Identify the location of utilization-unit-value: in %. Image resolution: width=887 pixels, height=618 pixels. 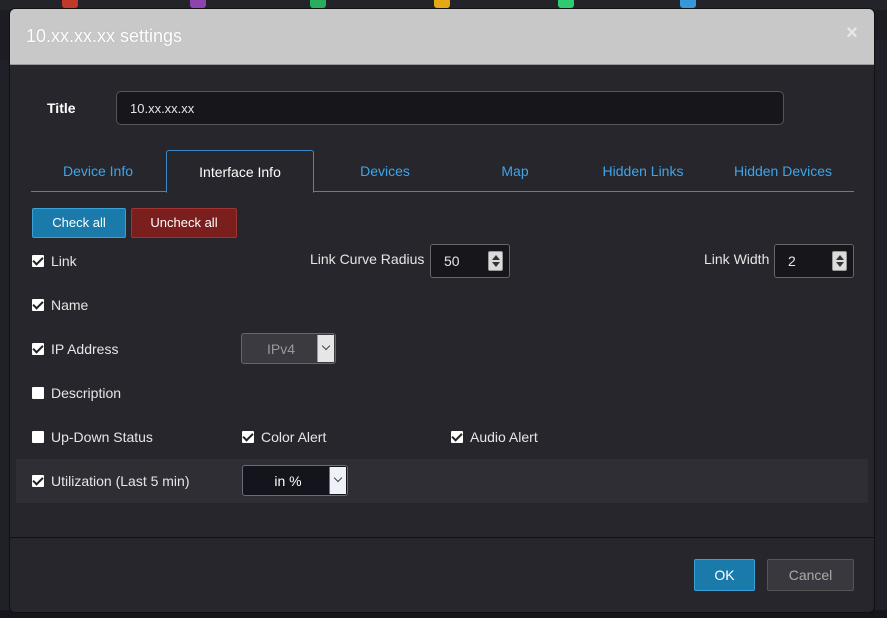
(288, 481).